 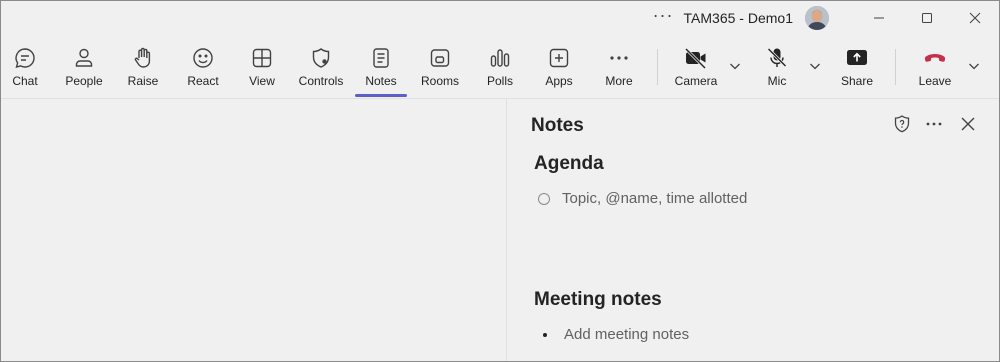 I want to click on notes-icon, so click(x=381, y=58).